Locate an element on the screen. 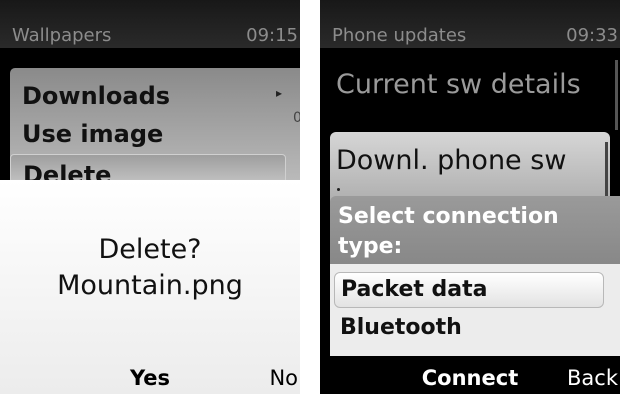 This screenshot has width=620, height=394. menu-item-label: Use image is located at coordinates (93, 134).